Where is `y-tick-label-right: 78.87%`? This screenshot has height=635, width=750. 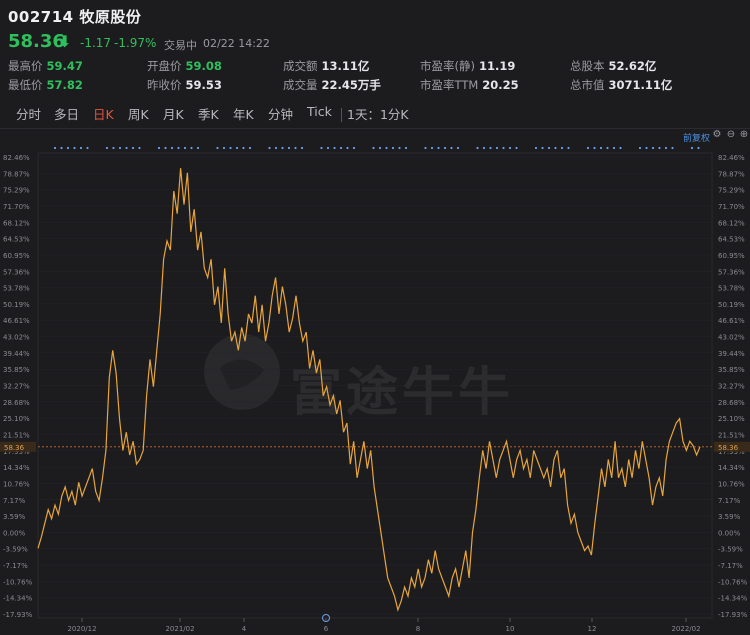
y-tick-label-right: 78.87% is located at coordinates (731, 174).